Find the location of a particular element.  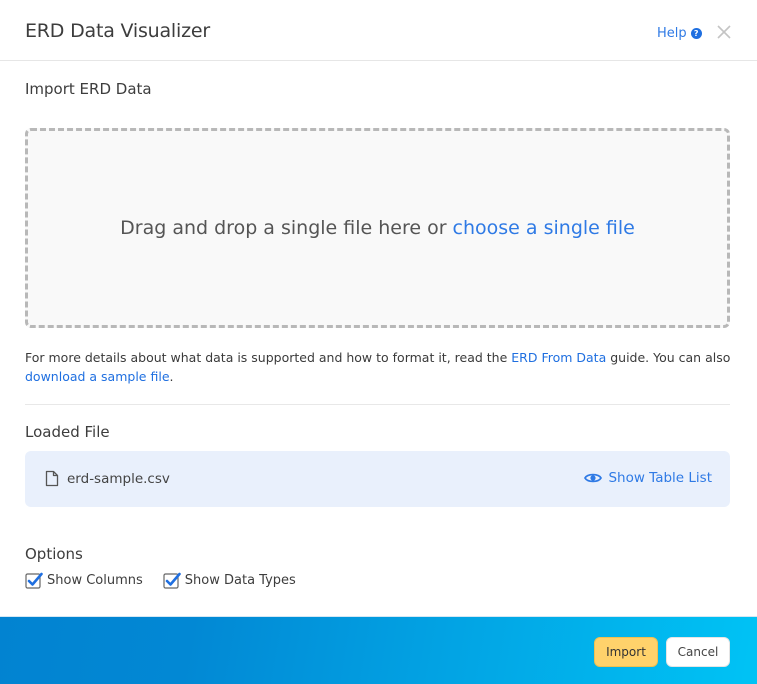

cancel-button: Cancel is located at coordinates (698, 652).